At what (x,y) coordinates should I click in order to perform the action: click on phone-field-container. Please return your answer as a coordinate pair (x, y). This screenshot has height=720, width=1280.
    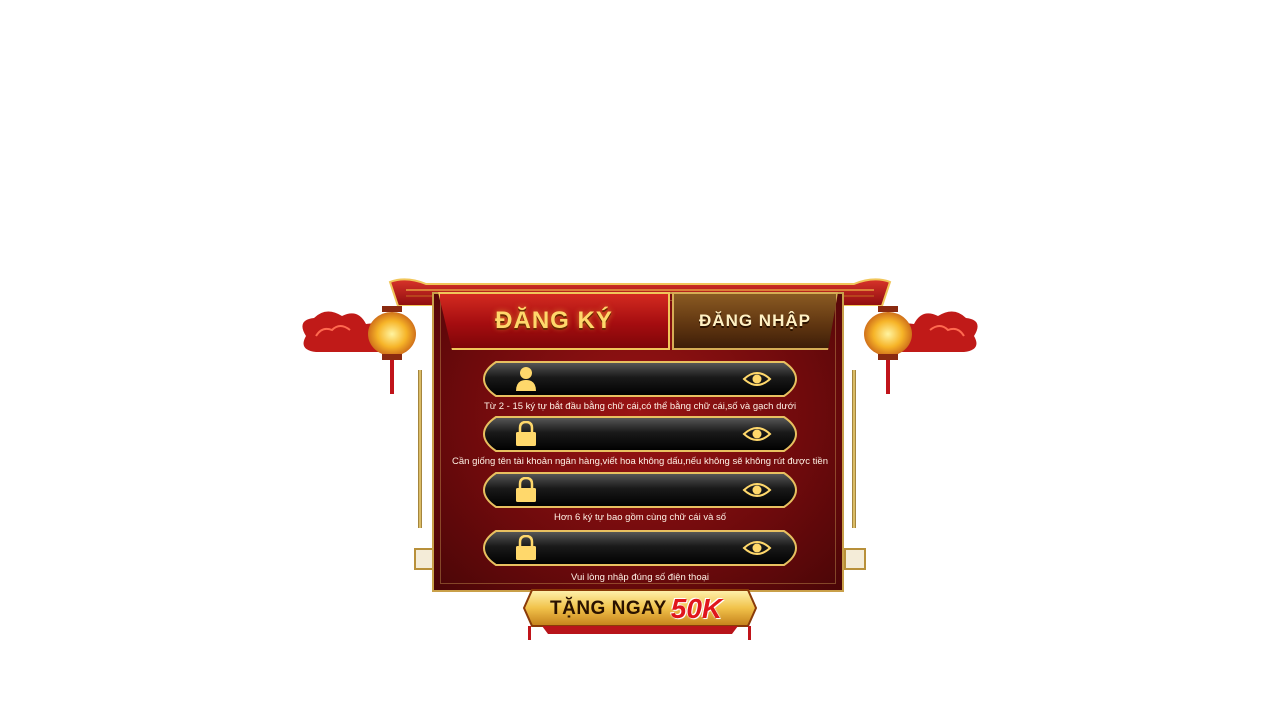
    Looking at the image, I should click on (640, 548).